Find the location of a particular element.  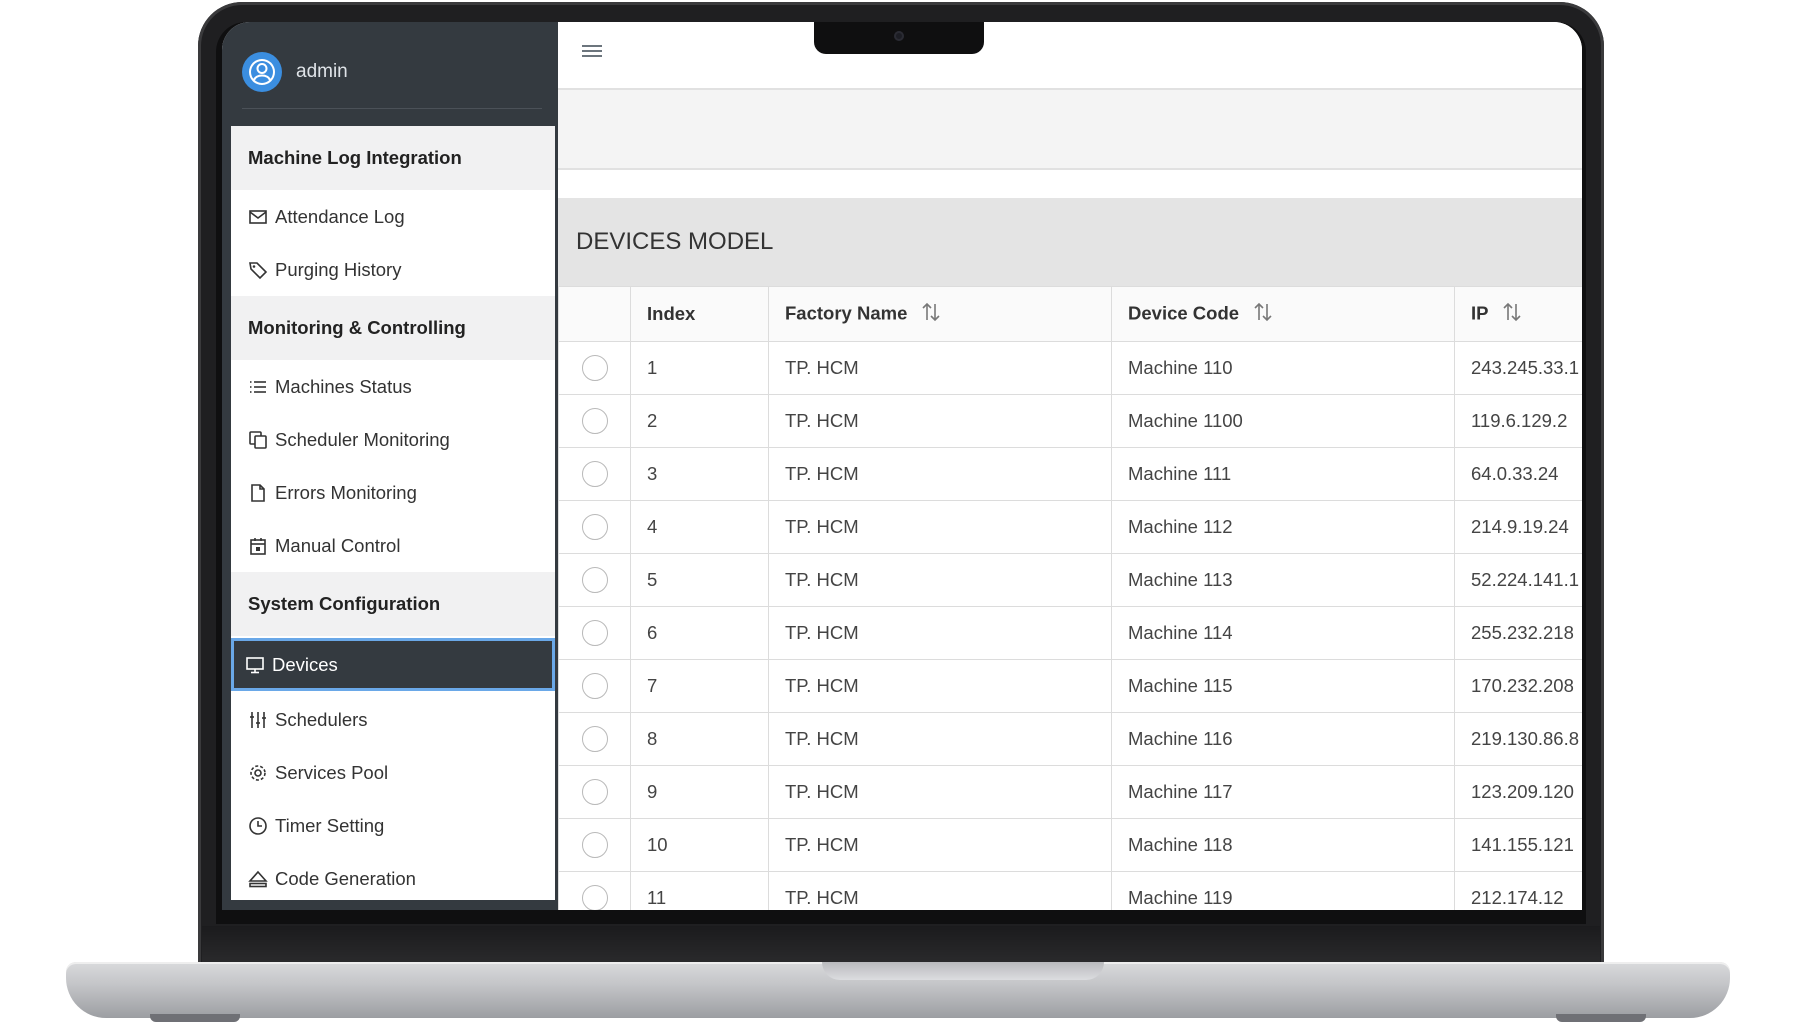

user-avatar-icon is located at coordinates (262, 72).